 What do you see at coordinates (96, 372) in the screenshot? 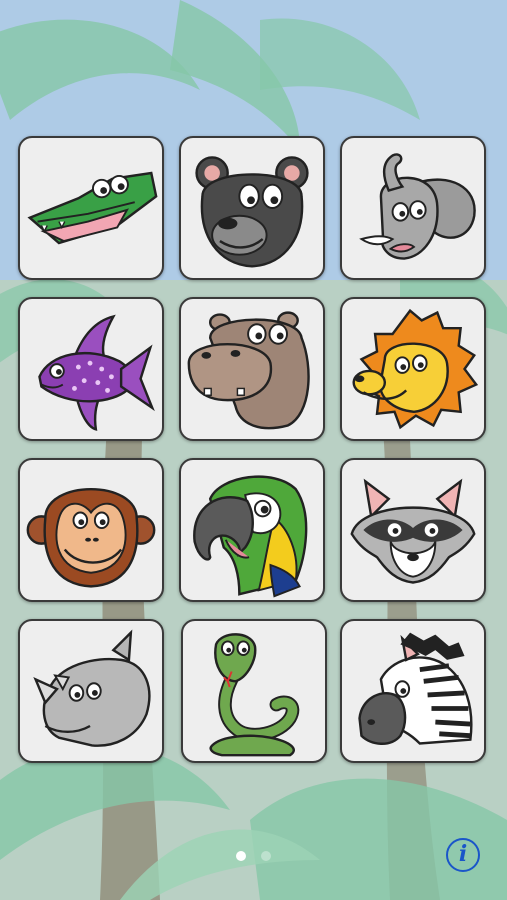
I see `fish-icon` at bounding box center [96, 372].